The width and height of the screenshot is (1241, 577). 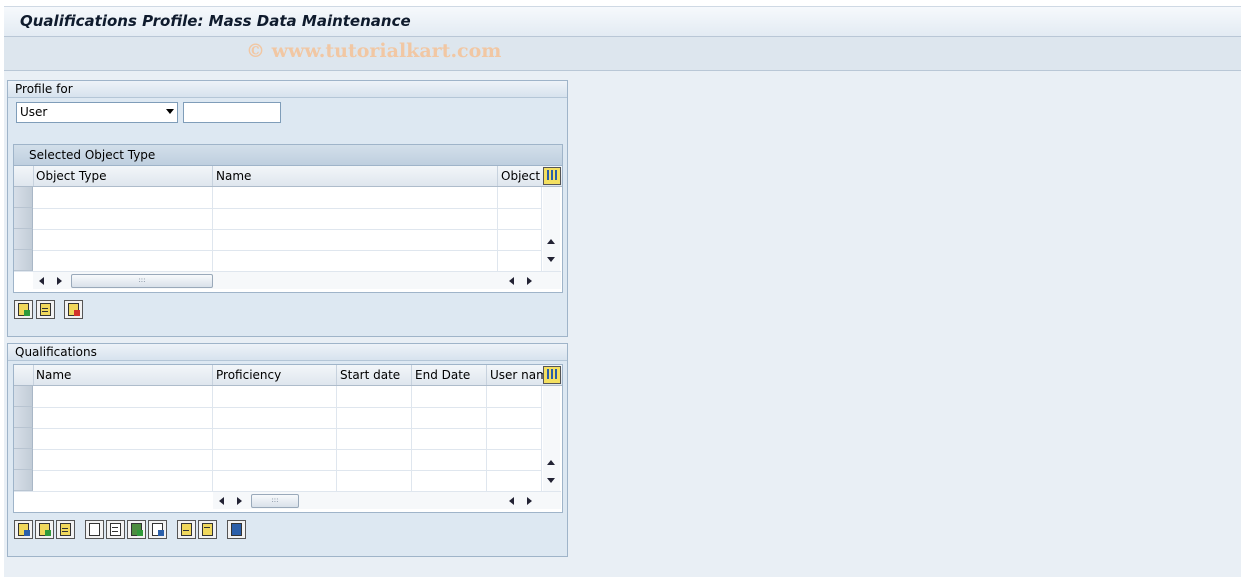 I want to click on column-header-object-type: Object Type, so click(x=123, y=176).